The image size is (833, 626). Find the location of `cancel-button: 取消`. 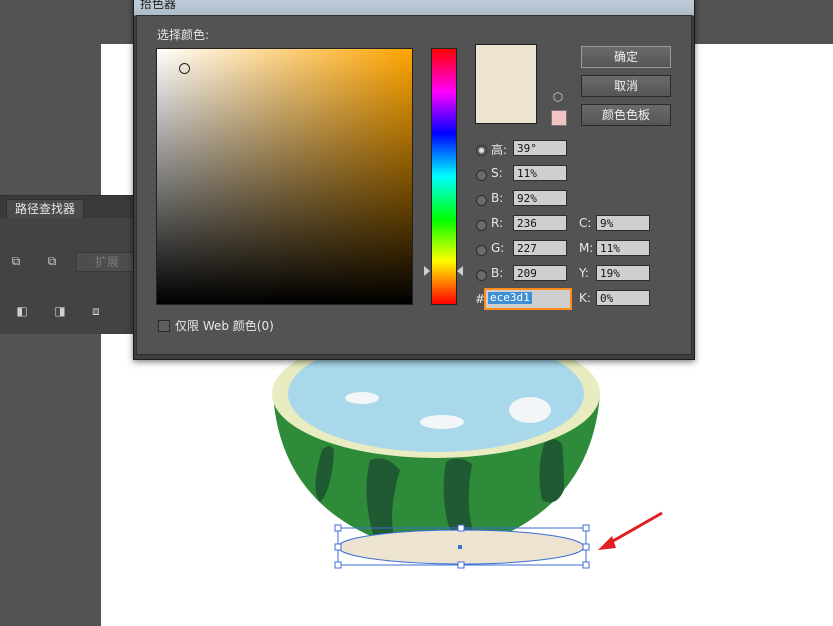

cancel-button: 取消 is located at coordinates (626, 86).